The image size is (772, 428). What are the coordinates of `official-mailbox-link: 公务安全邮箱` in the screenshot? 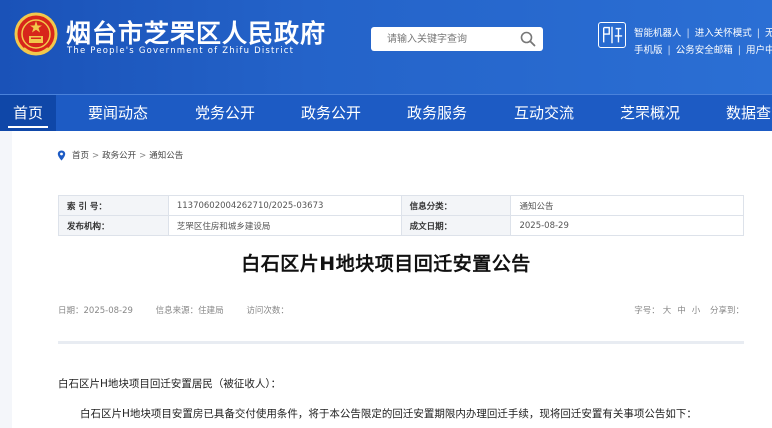 It's located at (704, 50).